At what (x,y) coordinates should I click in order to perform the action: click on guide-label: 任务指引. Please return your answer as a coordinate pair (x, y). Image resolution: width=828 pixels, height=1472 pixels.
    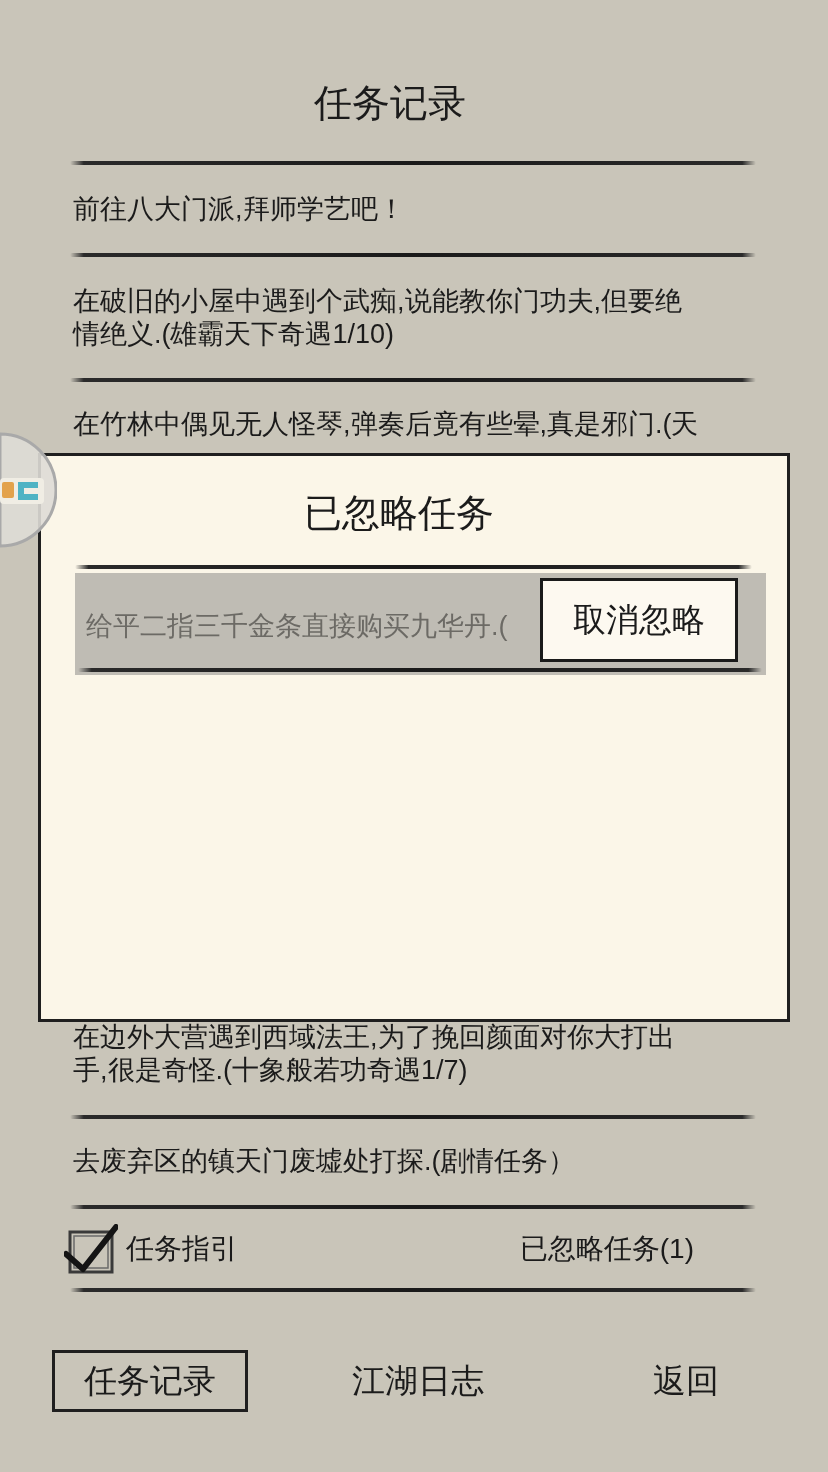
    Looking at the image, I should click on (182, 1248).